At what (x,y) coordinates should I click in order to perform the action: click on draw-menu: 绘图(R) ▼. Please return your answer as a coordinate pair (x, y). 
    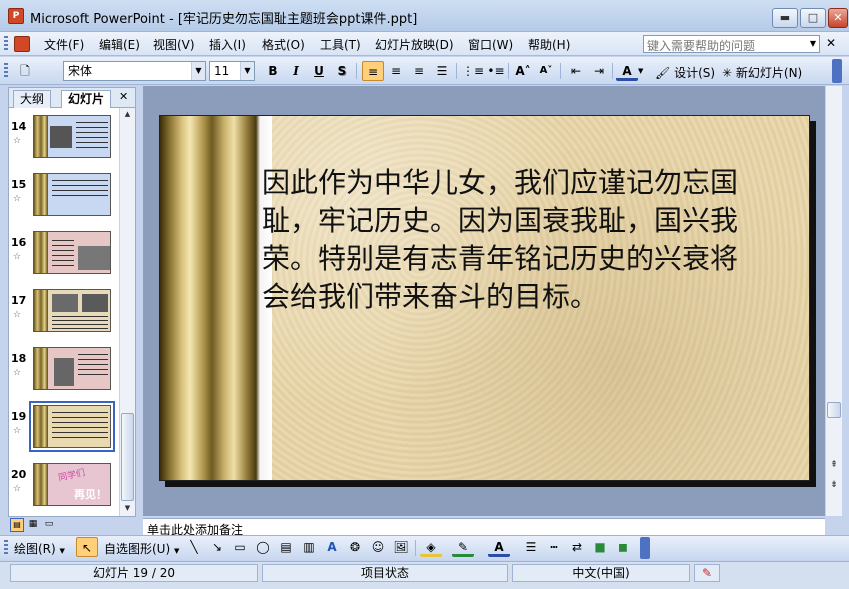
    Looking at the image, I should click on (39, 548).